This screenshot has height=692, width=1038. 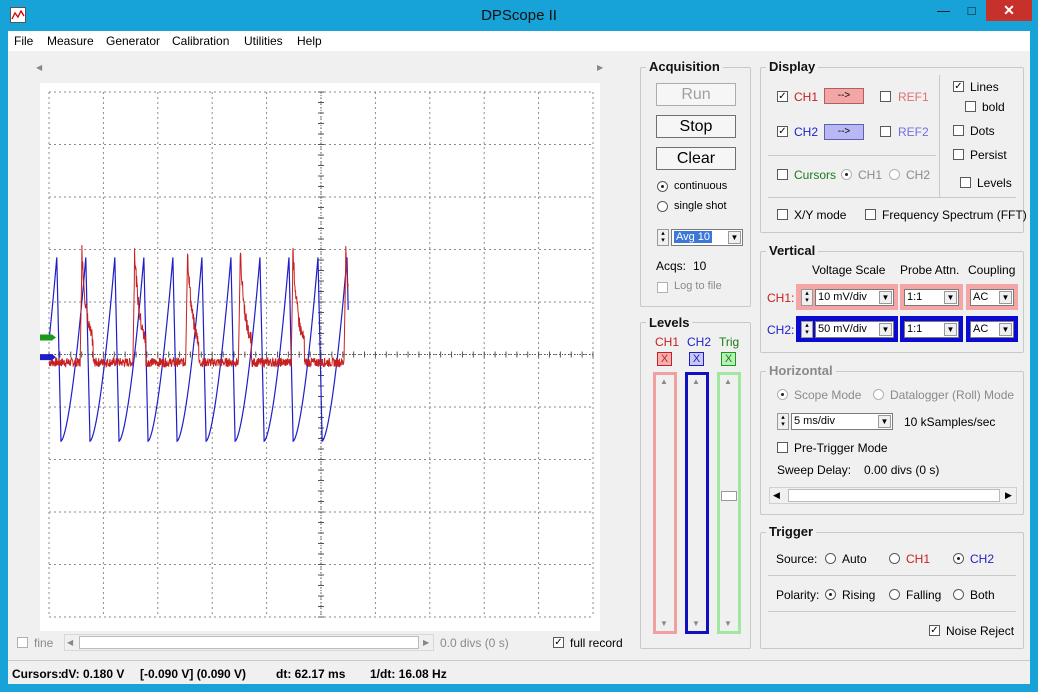 I want to click on pretrigger-checkbox, so click(x=782, y=447).